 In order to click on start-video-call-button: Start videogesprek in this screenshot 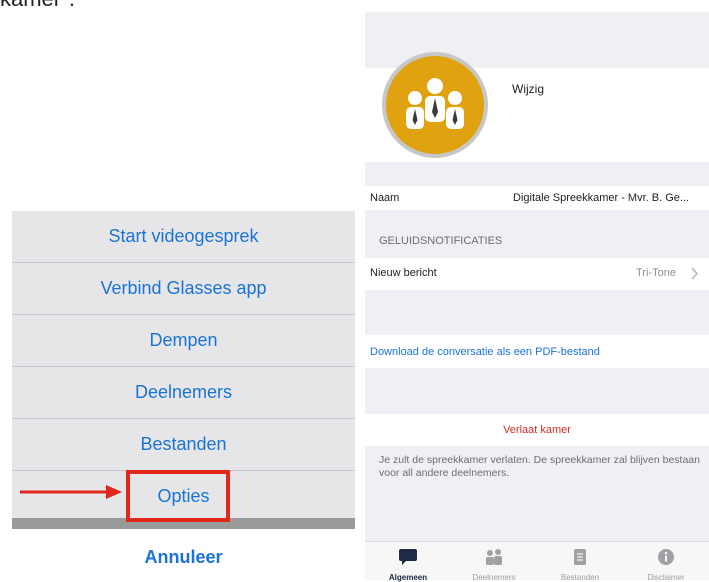, I will do `click(183, 237)`.